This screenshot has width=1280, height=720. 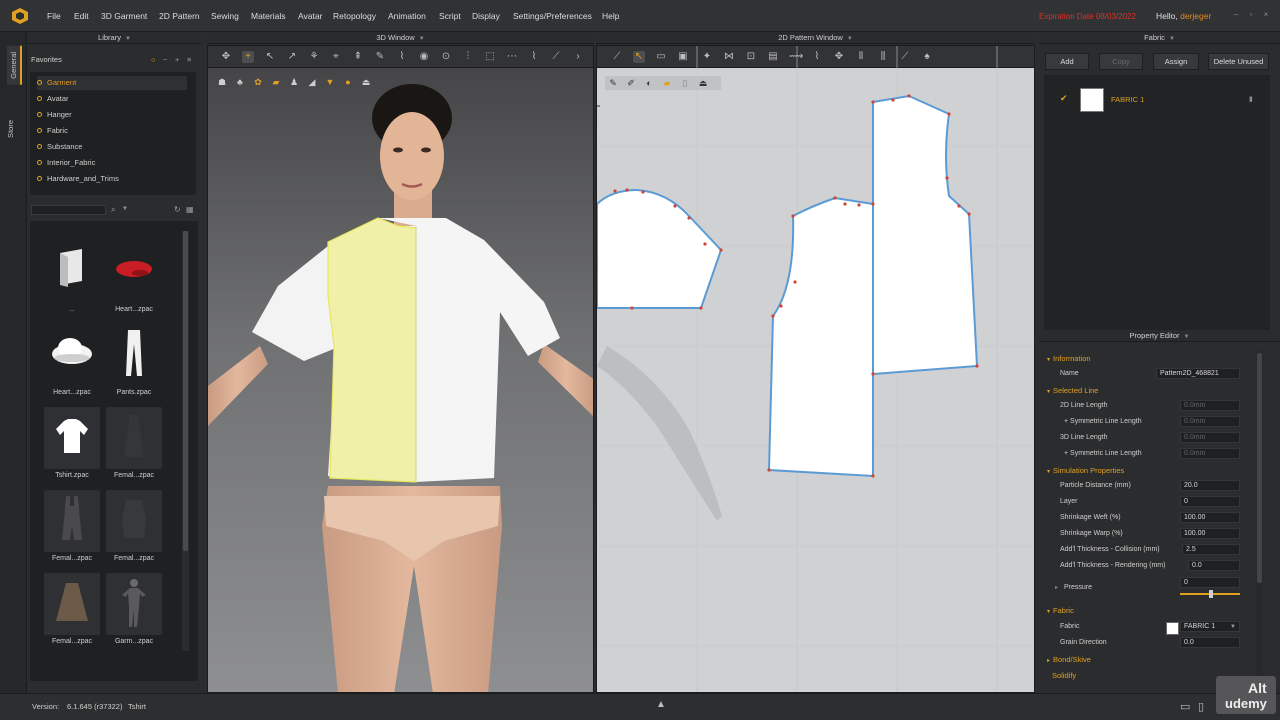 I want to click on list-view-icon: ≡, so click(x=189, y=59).